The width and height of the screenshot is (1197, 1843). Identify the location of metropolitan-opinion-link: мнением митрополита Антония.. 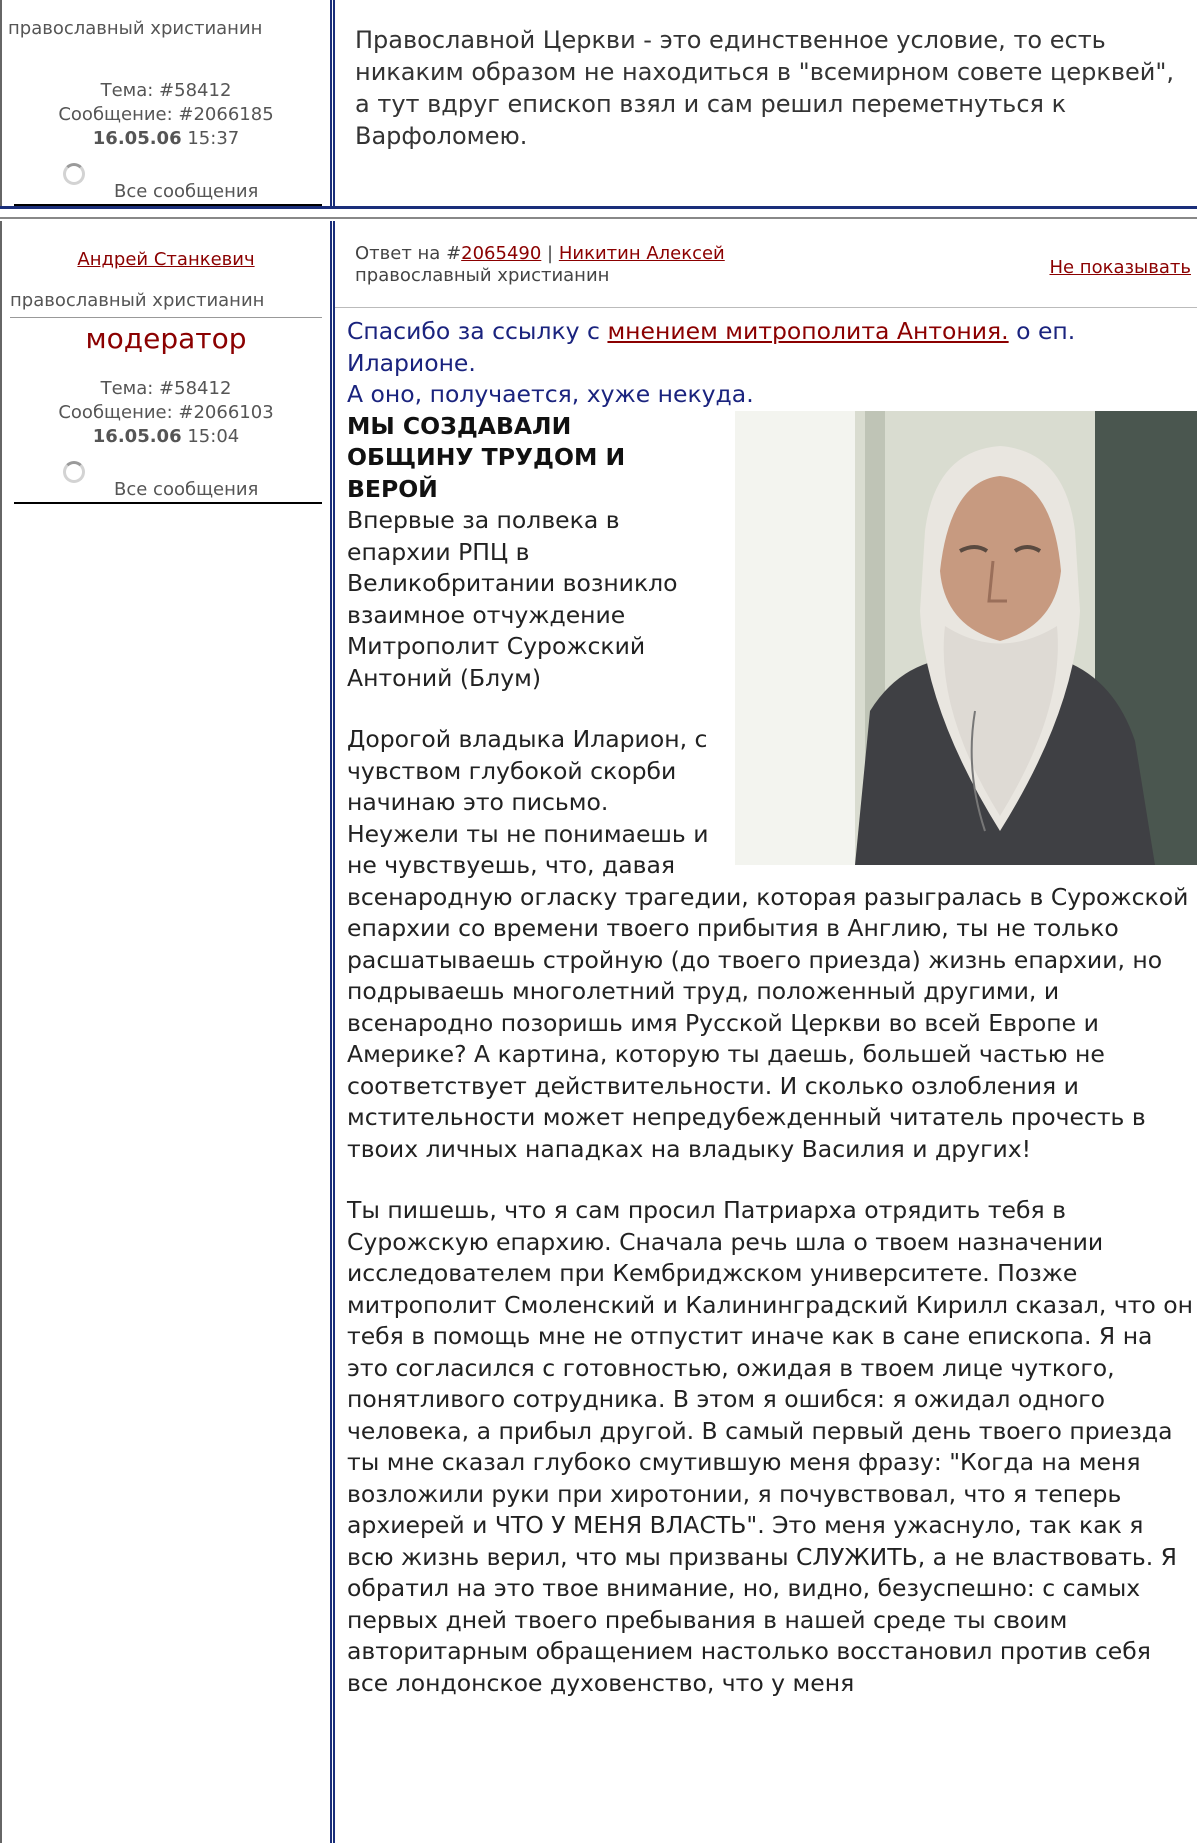
(807, 331).